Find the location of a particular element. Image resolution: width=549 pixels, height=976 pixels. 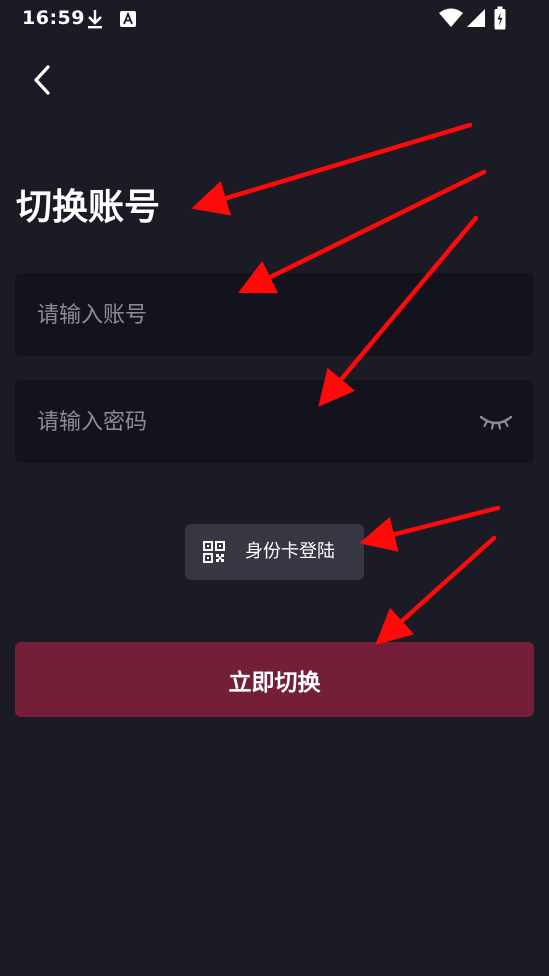

qr-code-icon is located at coordinates (214, 552).